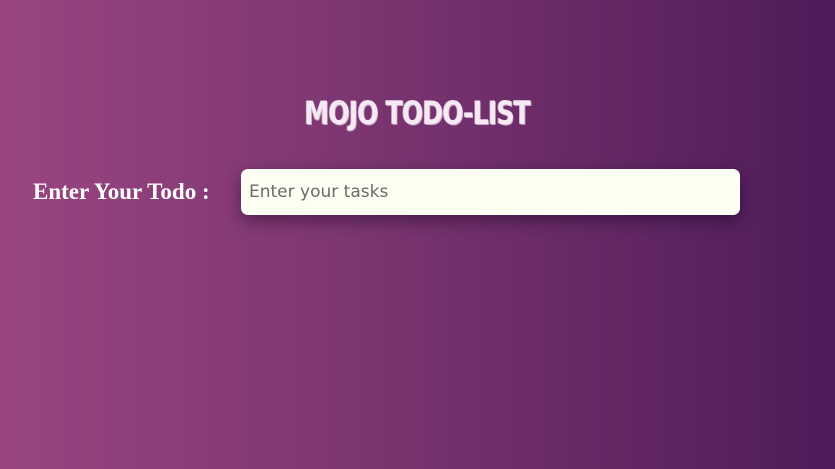 This screenshot has height=469, width=835. What do you see at coordinates (417, 113) in the screenshot?
I see `page-title: MOJO TODO-LIST` at bounding box center [417, 113].